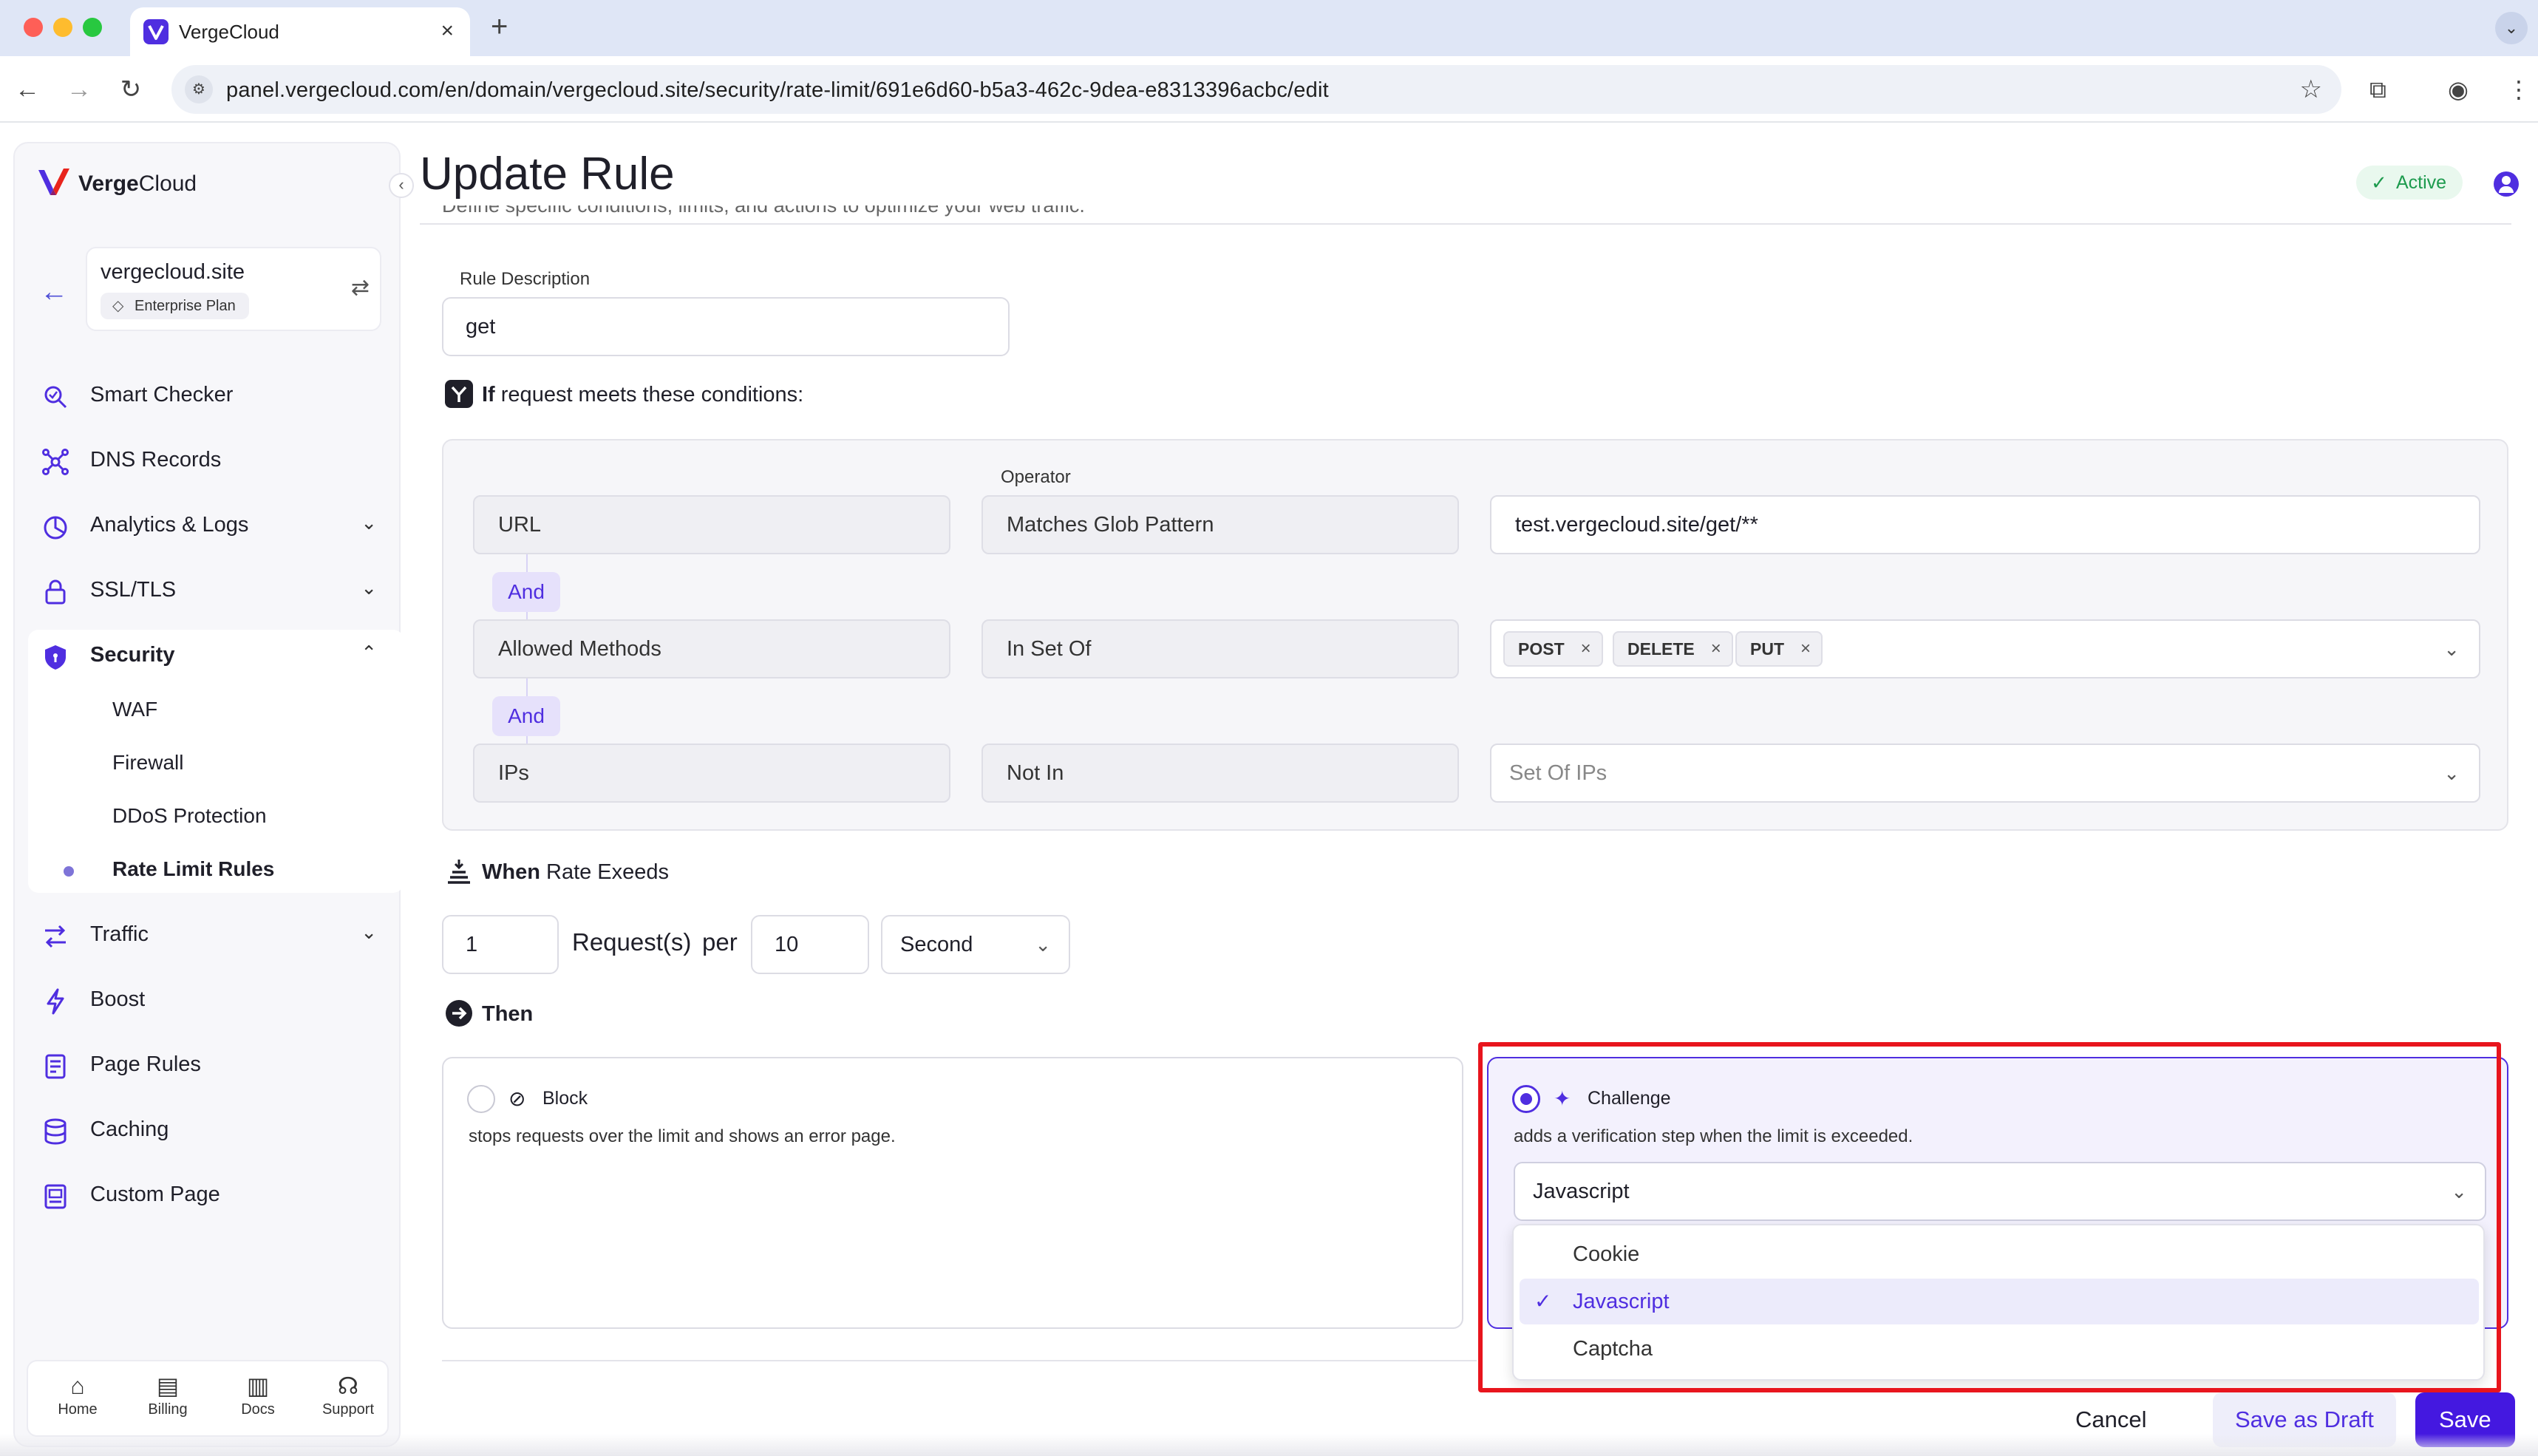 The width and height of the screenshot is (2538, 1456). Describe the element at coordinates (132, 655) in the screenshot. I see `sidebar-item-label: Security` at that location.